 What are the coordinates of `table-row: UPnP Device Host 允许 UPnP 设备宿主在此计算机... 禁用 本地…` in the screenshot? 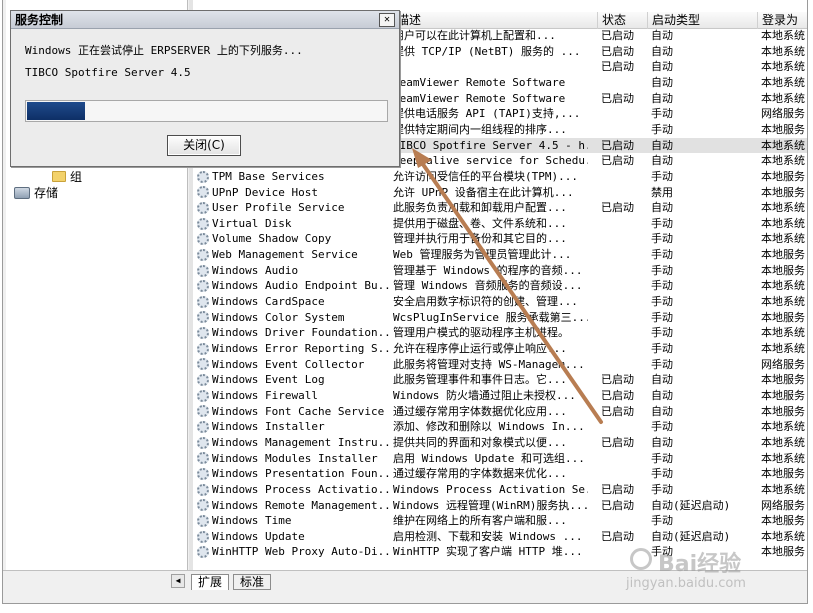 It's located at (500, 193).